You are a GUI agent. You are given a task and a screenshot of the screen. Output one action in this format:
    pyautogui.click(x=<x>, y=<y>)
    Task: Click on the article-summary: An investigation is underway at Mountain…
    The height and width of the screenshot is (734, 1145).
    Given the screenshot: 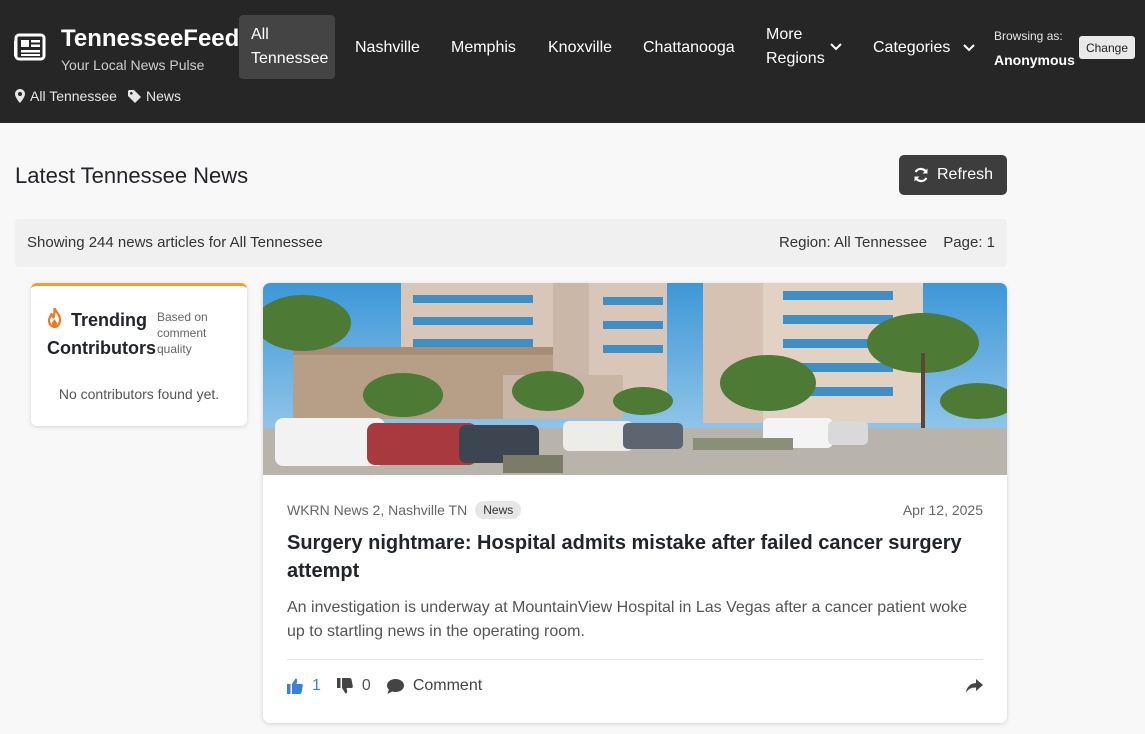 What is the action you would take?
    pyautogui.click(x=627, y=619)
    